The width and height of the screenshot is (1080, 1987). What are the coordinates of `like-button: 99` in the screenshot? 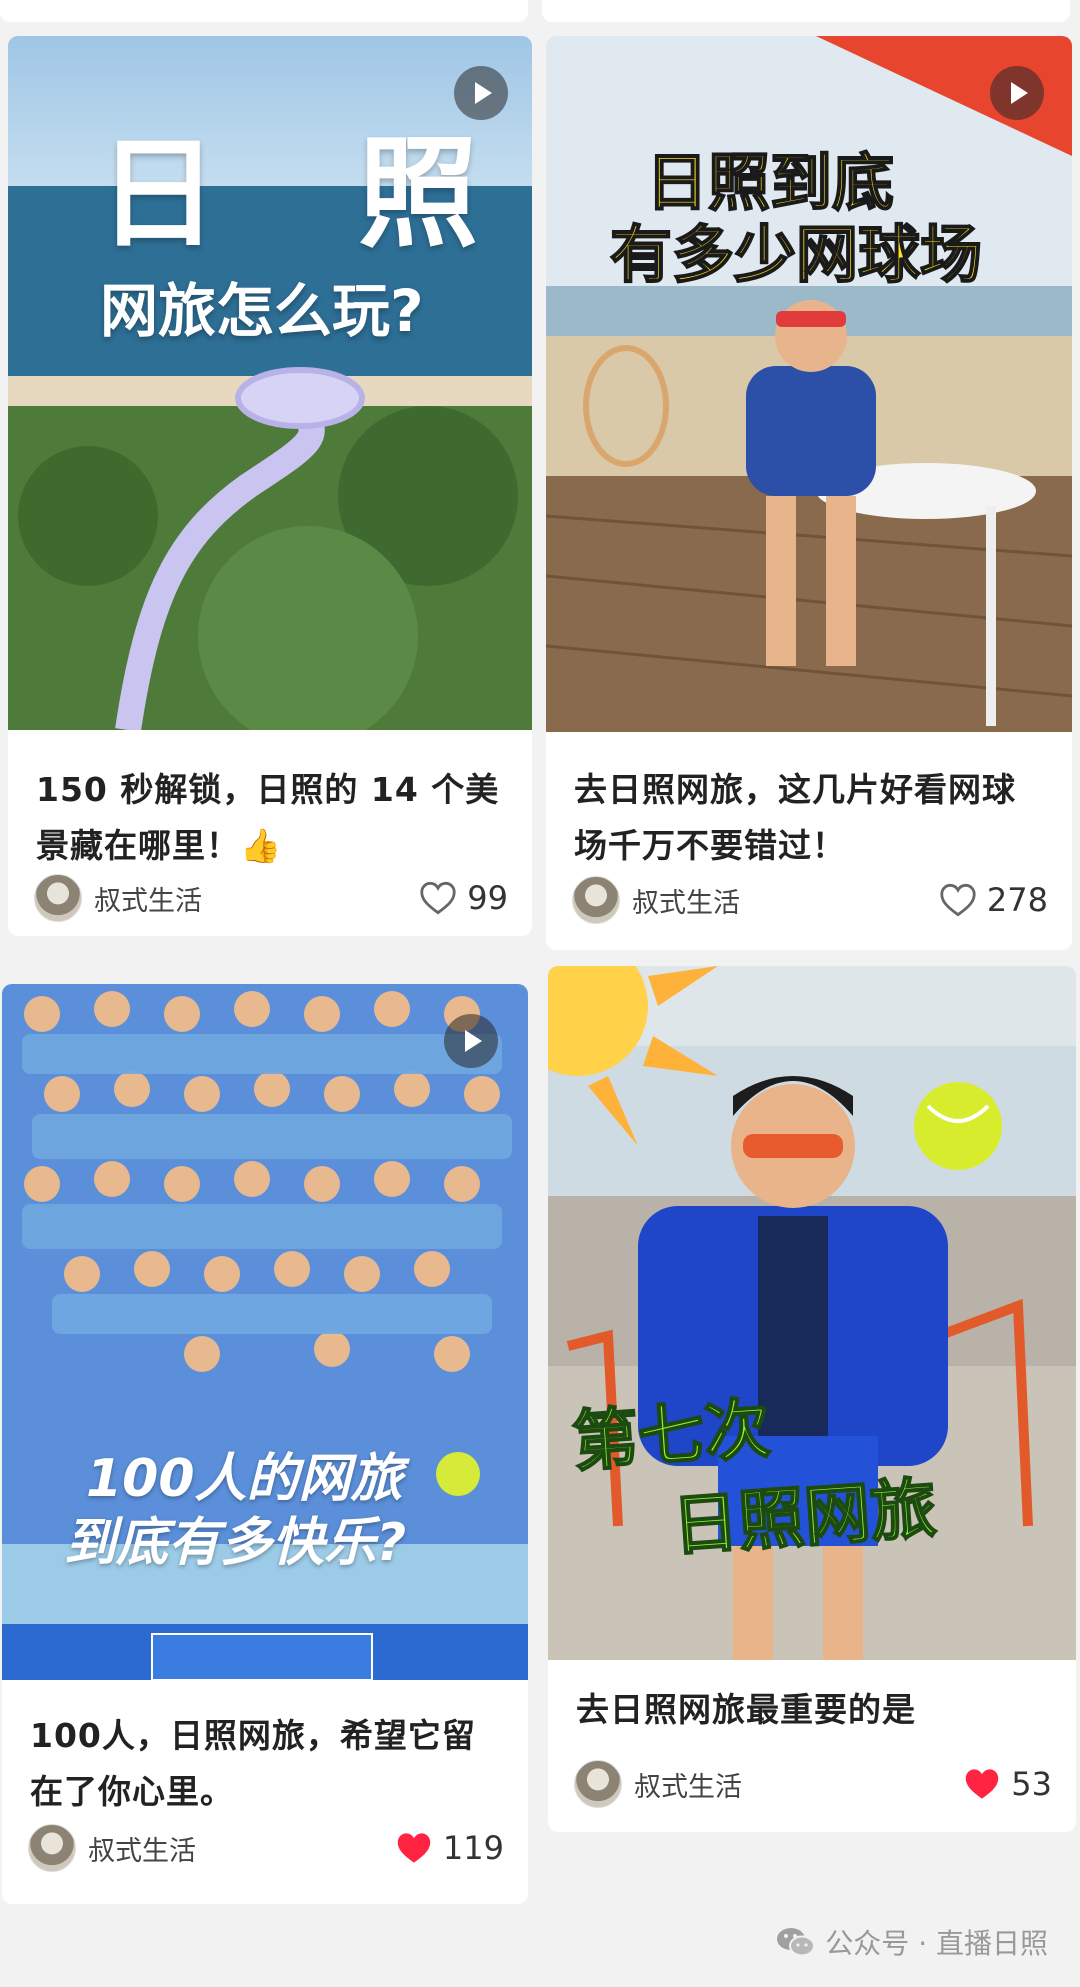 It's located at (463, 898).